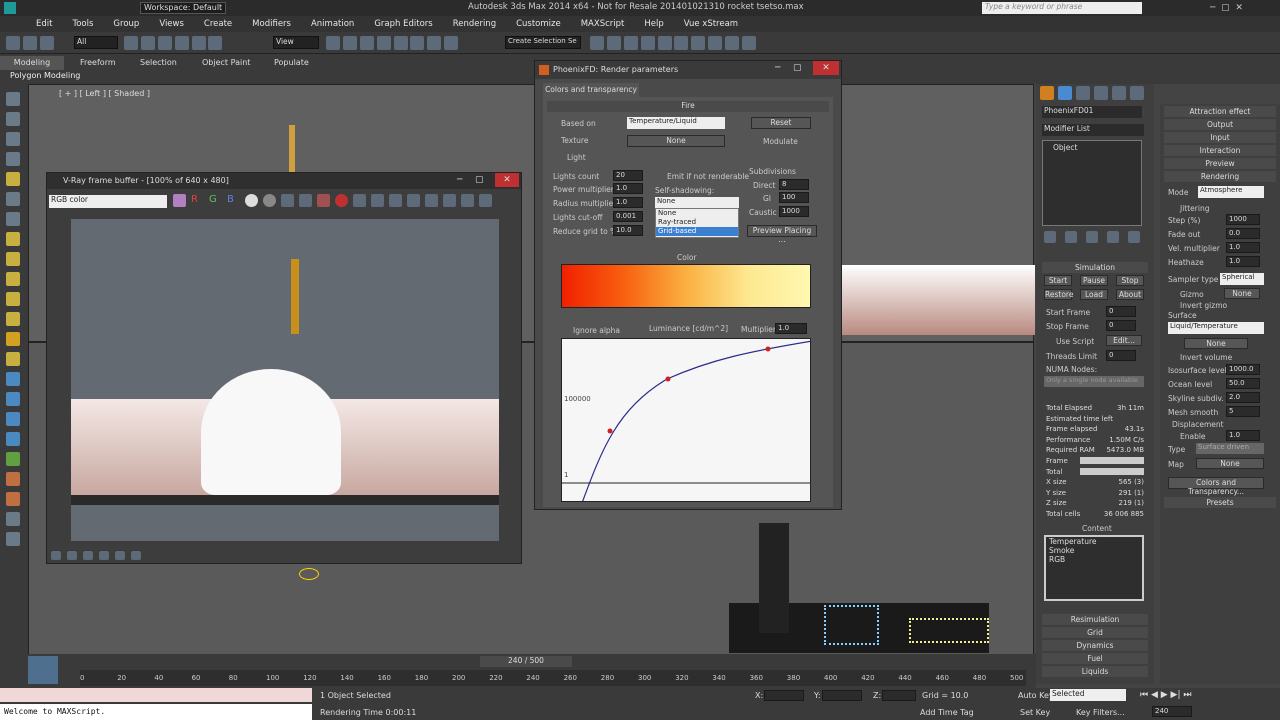 This screenshot has height=720, width=1280. I want to click on section-input: Input, so click(1220, 137).